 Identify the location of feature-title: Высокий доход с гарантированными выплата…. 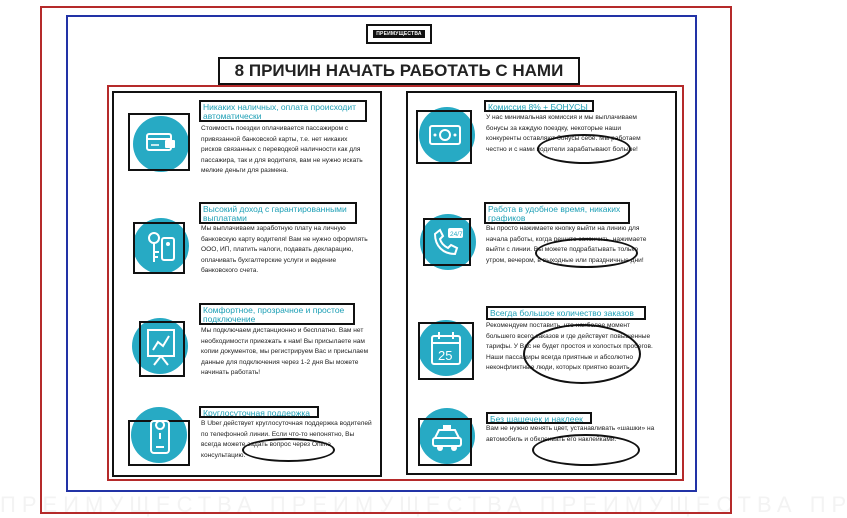
(278, 213).